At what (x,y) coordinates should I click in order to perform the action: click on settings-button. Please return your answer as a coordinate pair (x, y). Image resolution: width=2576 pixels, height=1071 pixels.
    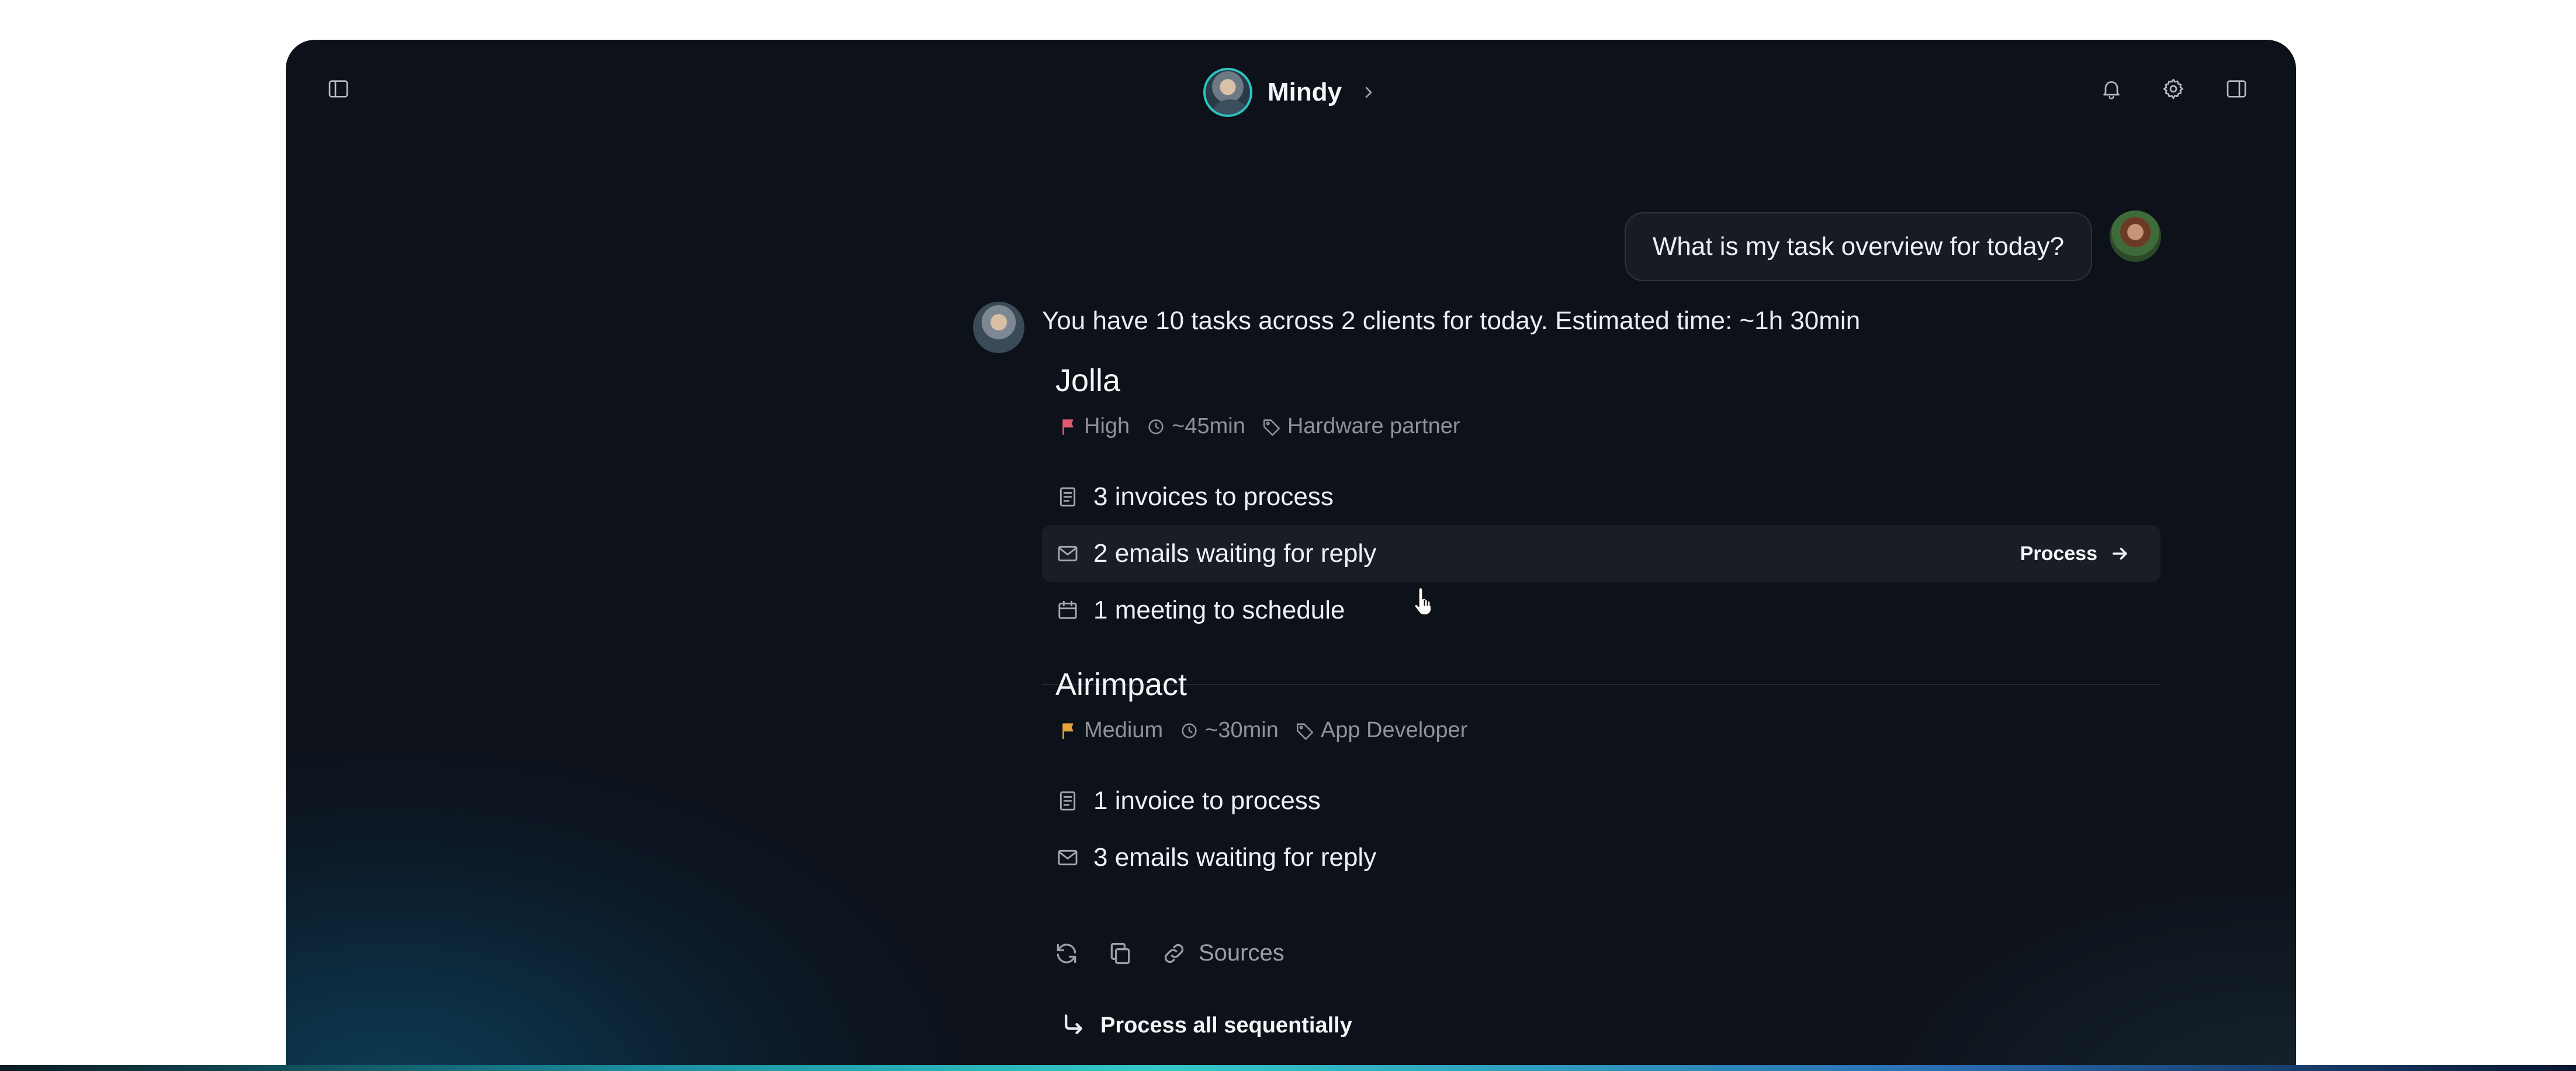
    Looking at the image, I should click on (2173, 88).